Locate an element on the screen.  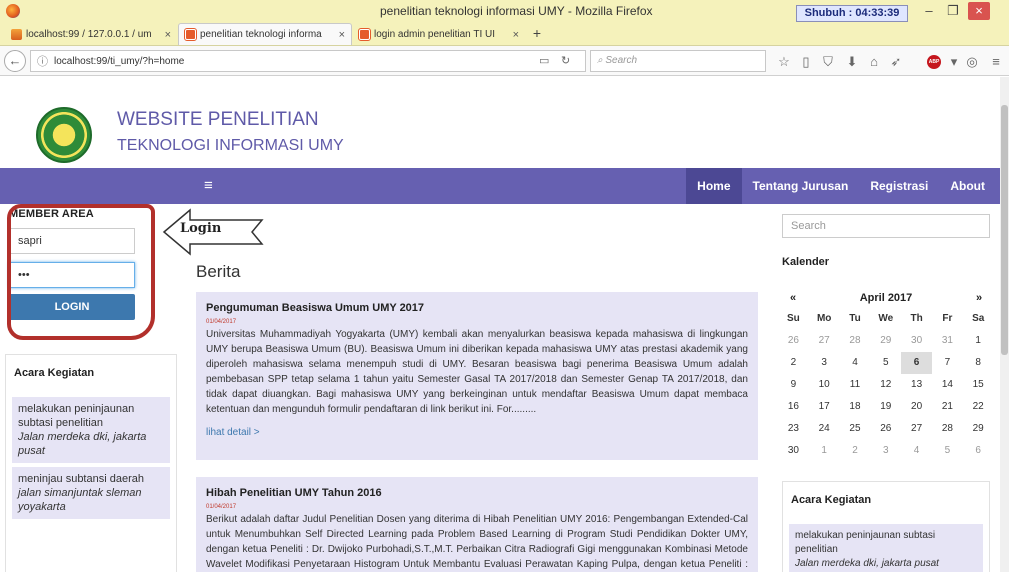
calendar-day: 8 is located at coordinates (978, 363).